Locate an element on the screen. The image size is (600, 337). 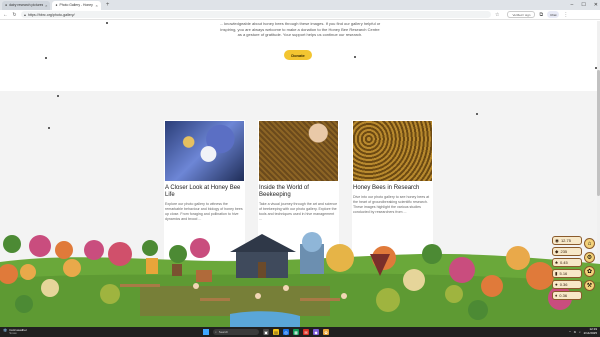
clock: 12:19 2/14/2025 is located at coordinates (590, 331).